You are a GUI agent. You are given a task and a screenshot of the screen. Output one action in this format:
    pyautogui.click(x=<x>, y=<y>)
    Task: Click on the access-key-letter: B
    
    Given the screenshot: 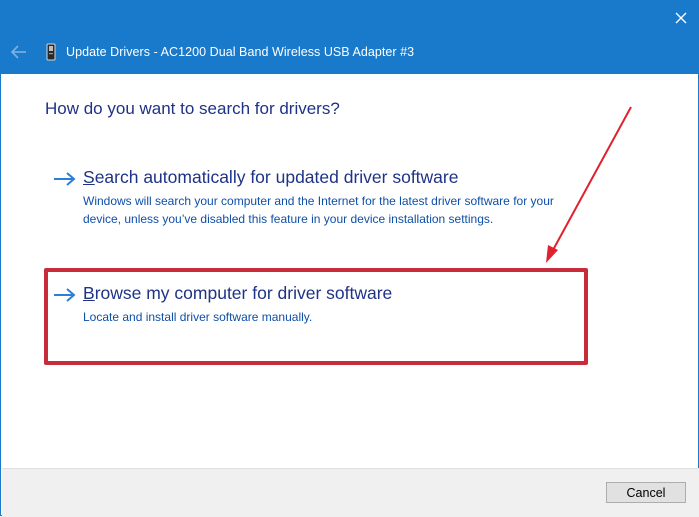 What is the action you would take?
    pyautogui.click(x=89, y=293)
    